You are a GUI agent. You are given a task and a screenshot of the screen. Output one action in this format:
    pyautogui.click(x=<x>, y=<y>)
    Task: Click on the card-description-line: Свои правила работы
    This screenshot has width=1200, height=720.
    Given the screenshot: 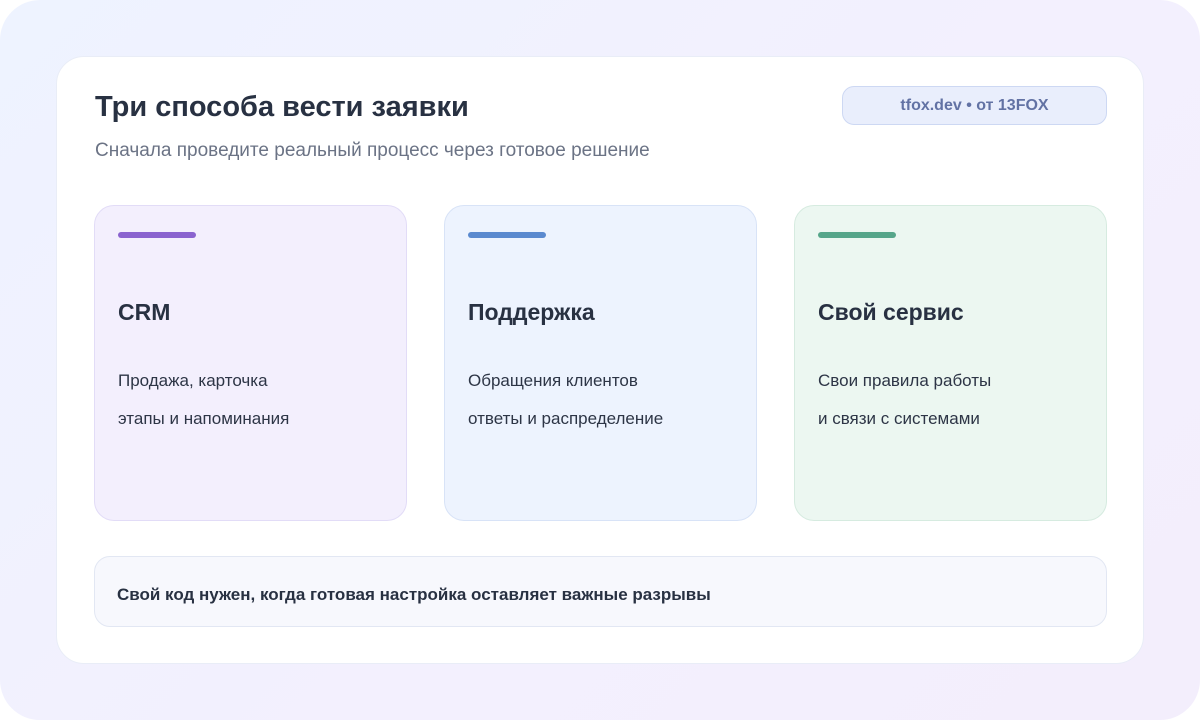 What is the action you would take?
    pyautogui.click(x=905, y=380)
    